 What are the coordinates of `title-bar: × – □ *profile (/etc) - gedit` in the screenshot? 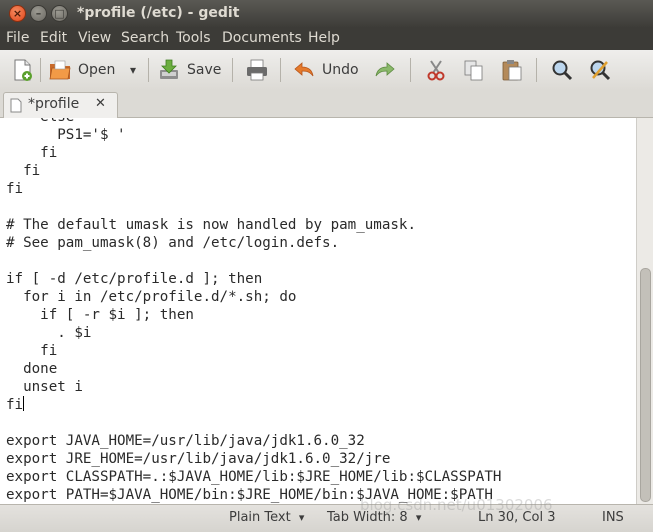 It's located at (326, 14).